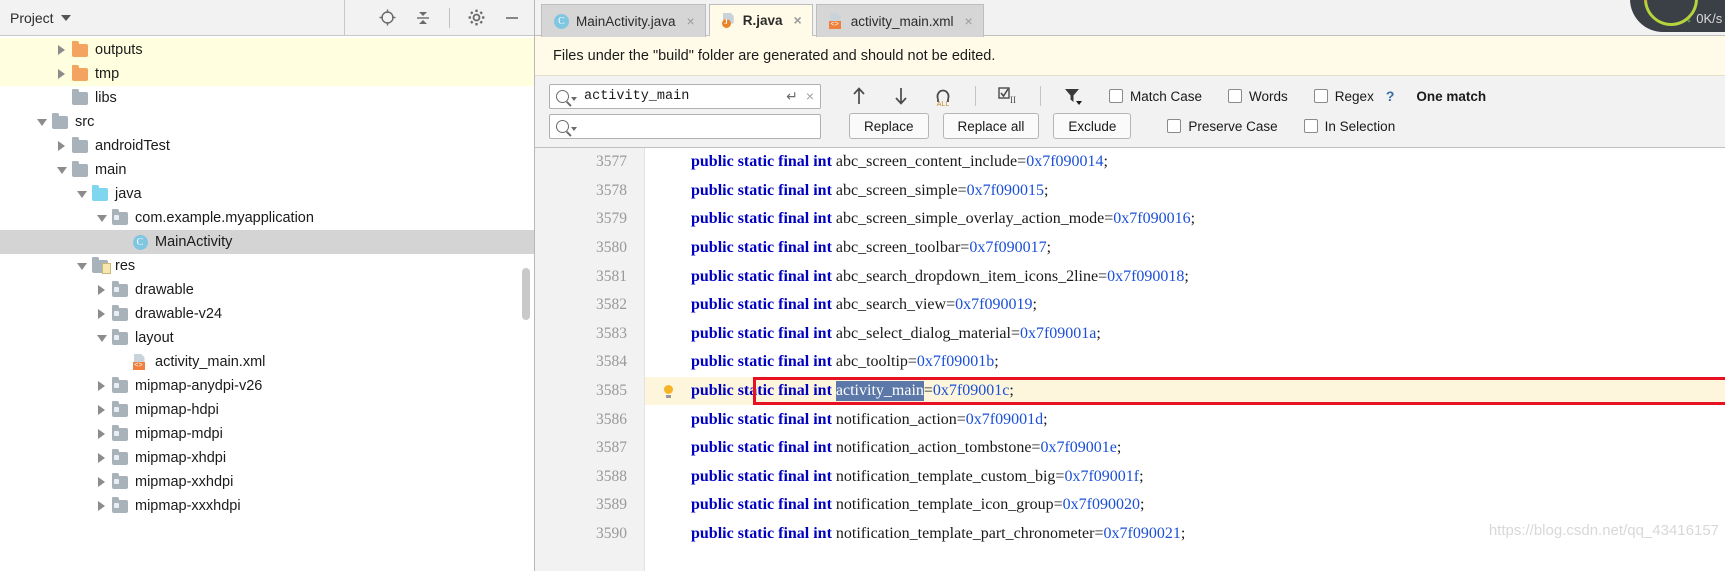 This screenshot has width=1725, height=571. I want to click on tree-item-mainactivity: C MainActivity, so click(267, 242).